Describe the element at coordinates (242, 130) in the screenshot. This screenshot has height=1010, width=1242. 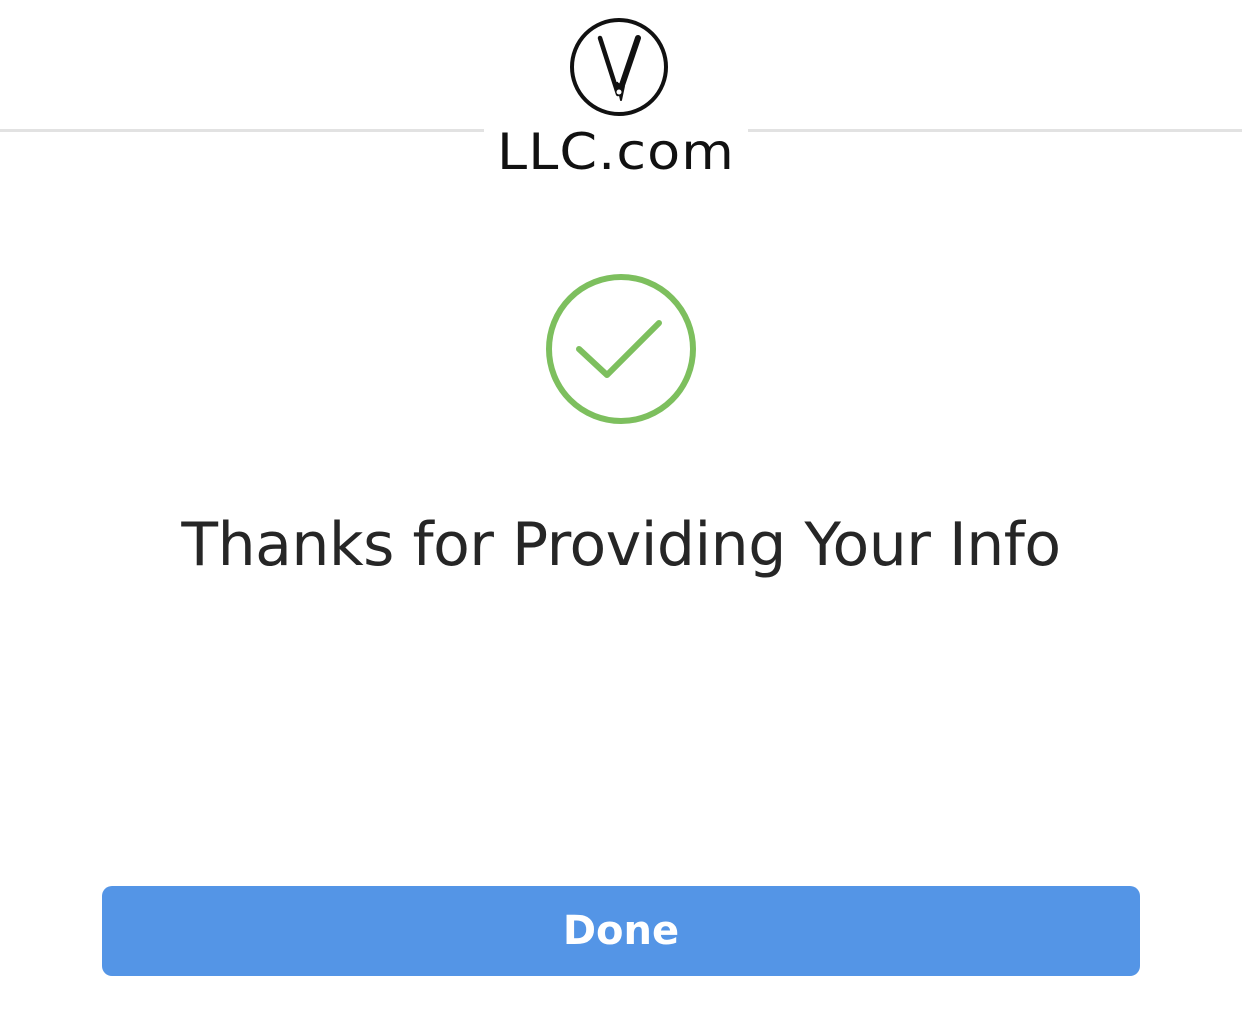
I see `header-divider-left` at that location.